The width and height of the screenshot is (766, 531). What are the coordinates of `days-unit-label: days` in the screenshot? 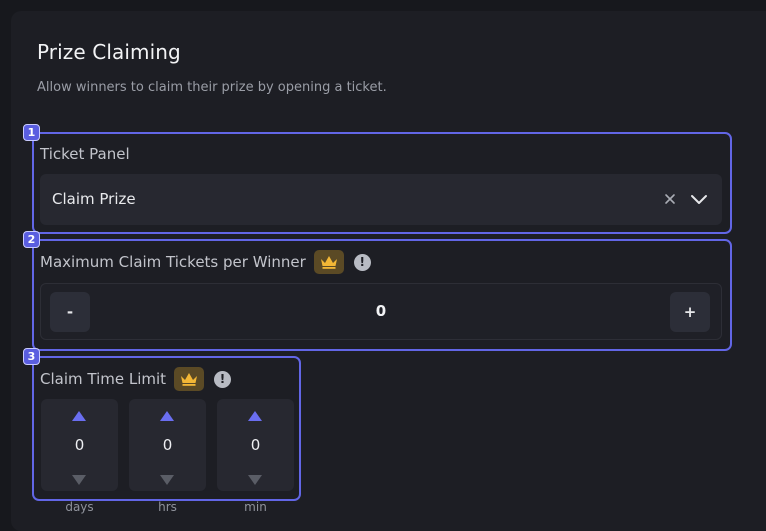 It's located at (79, 507).